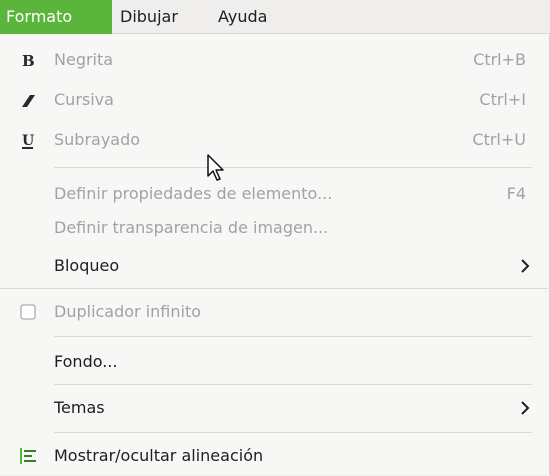  Describe the element at coordinates (274, 456) in the screenshot. I see `menu-item-mostrar-ocultar-alineacion: Mostrar/ocultar alineación` at that location.